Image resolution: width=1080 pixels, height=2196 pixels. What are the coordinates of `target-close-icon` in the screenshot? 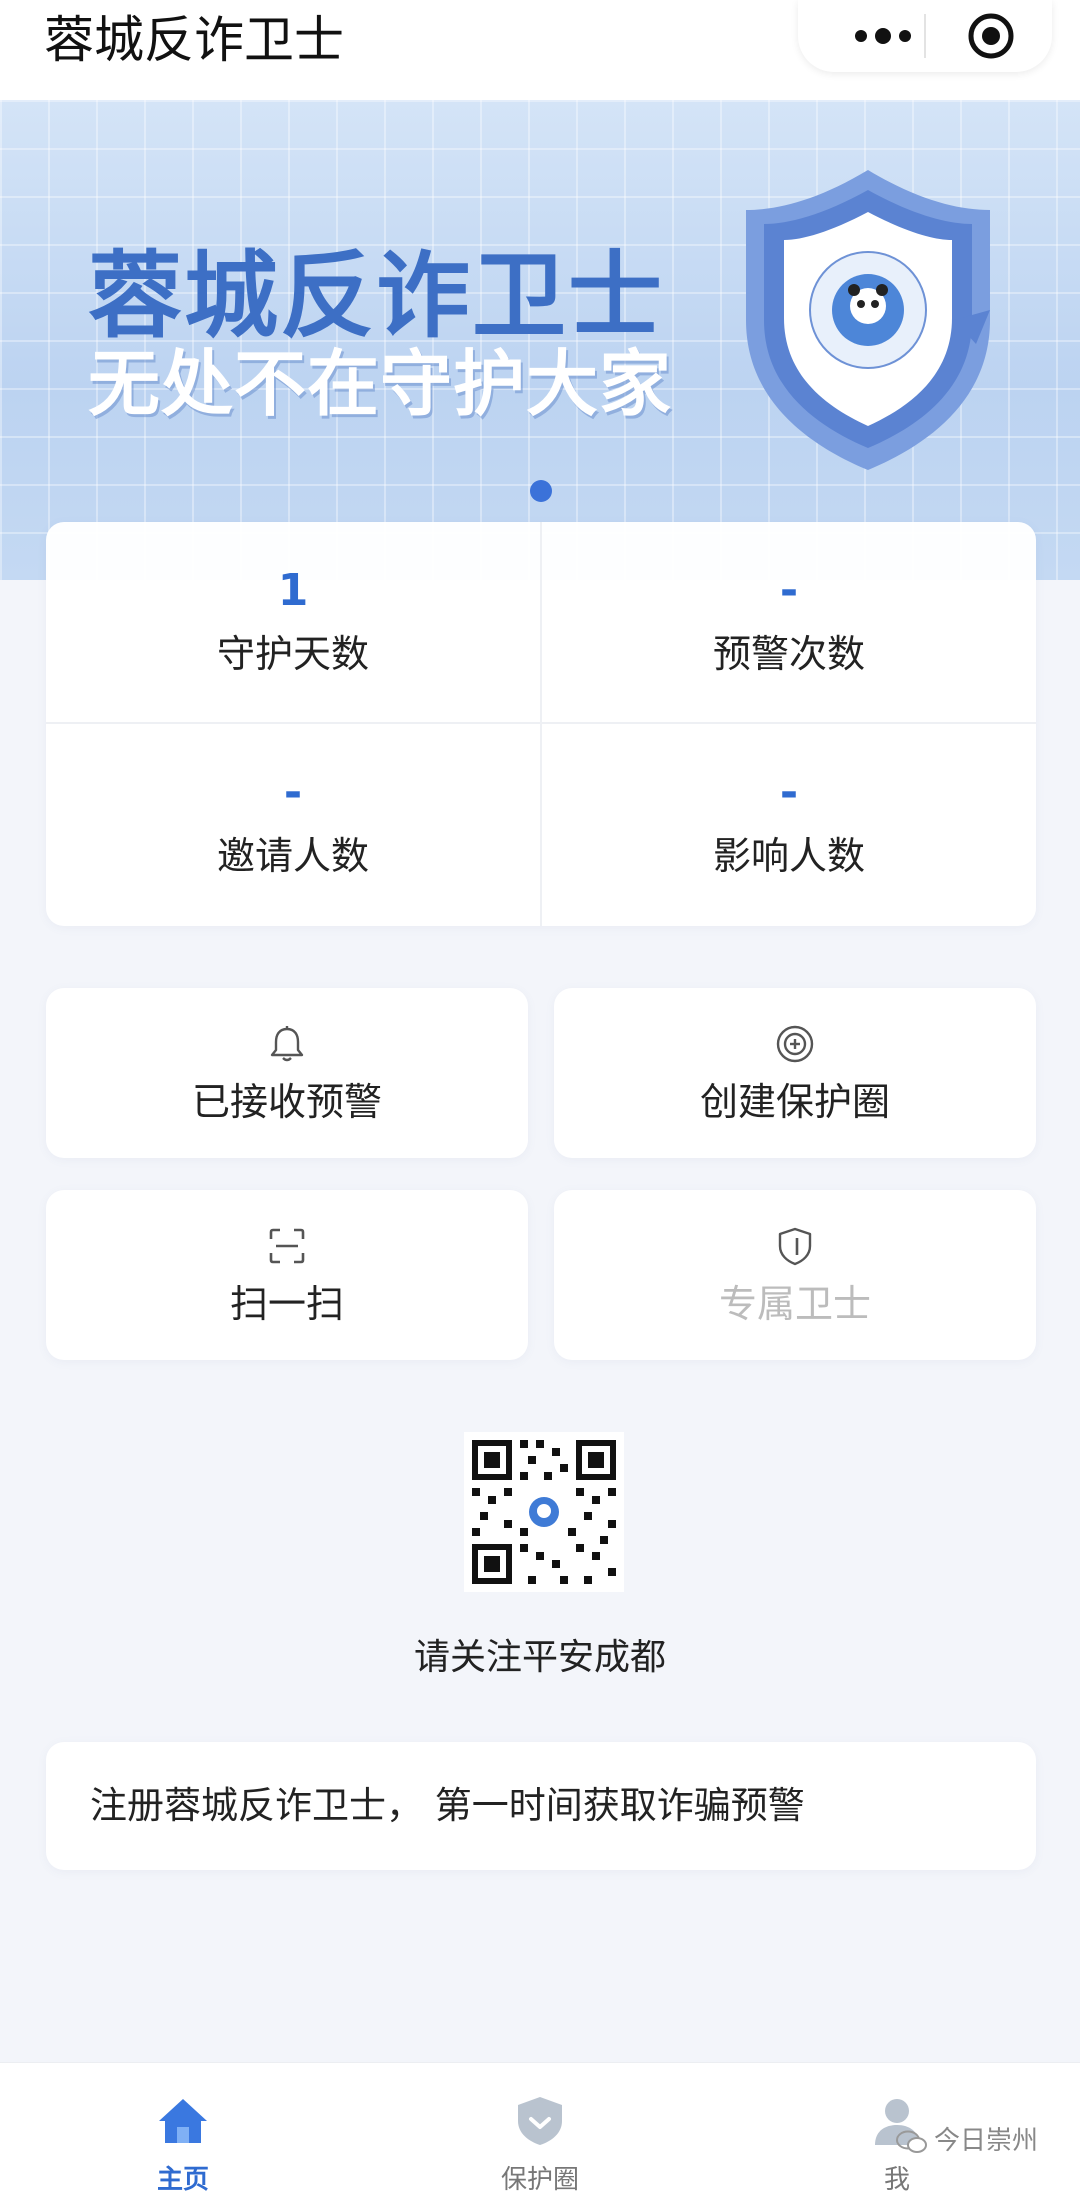 It's located at (991, 36).